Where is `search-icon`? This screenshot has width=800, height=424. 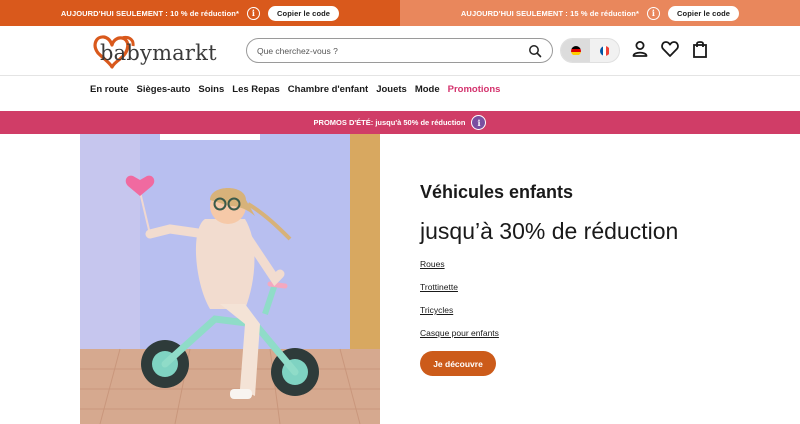 search-icon is located at coordinates (535, 51).